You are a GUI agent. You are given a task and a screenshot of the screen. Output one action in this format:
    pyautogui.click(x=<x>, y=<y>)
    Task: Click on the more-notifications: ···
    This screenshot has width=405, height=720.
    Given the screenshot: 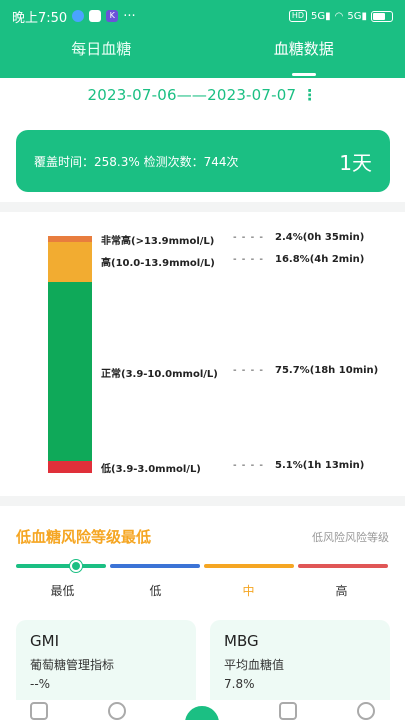 What is the action you would take?
    pyautogui.click(x=129, y=16)
    